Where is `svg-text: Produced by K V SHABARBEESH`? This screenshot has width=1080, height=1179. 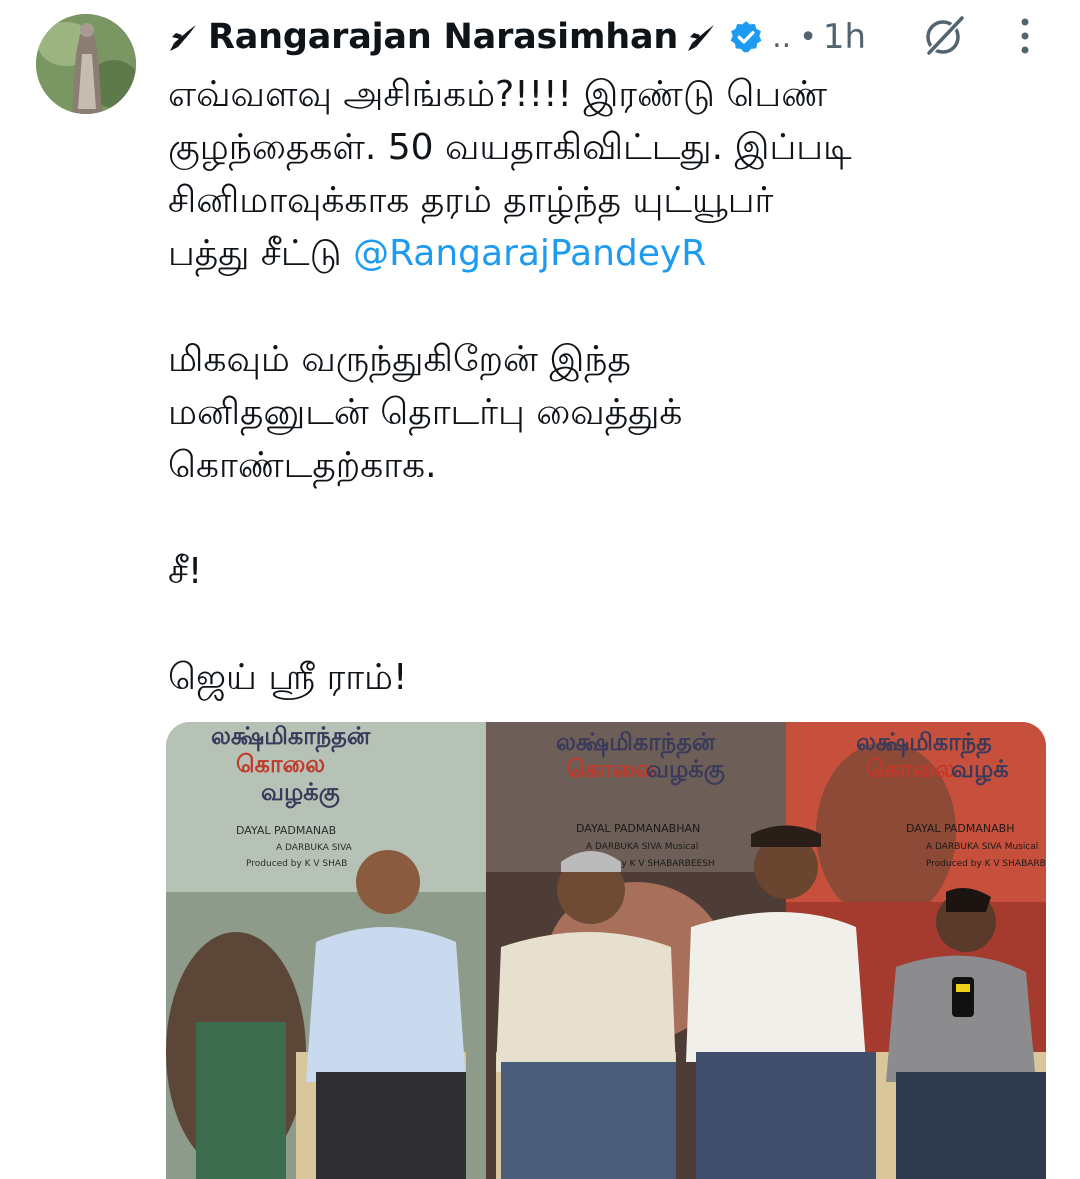
svg-text: Produced by K V SHABARBEESH is located at coordinates (986, 864).